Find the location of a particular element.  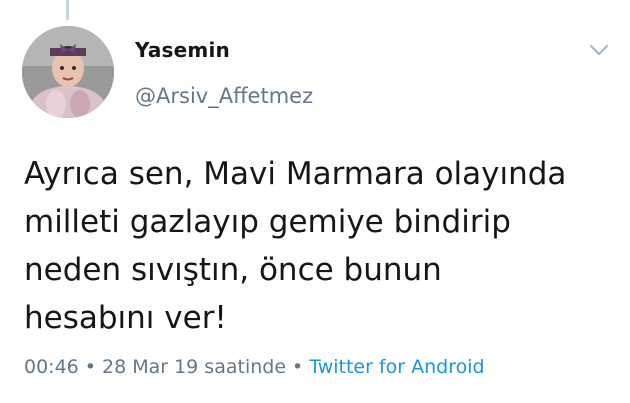

chevron-down-icon is located at coordinates (599, 50).